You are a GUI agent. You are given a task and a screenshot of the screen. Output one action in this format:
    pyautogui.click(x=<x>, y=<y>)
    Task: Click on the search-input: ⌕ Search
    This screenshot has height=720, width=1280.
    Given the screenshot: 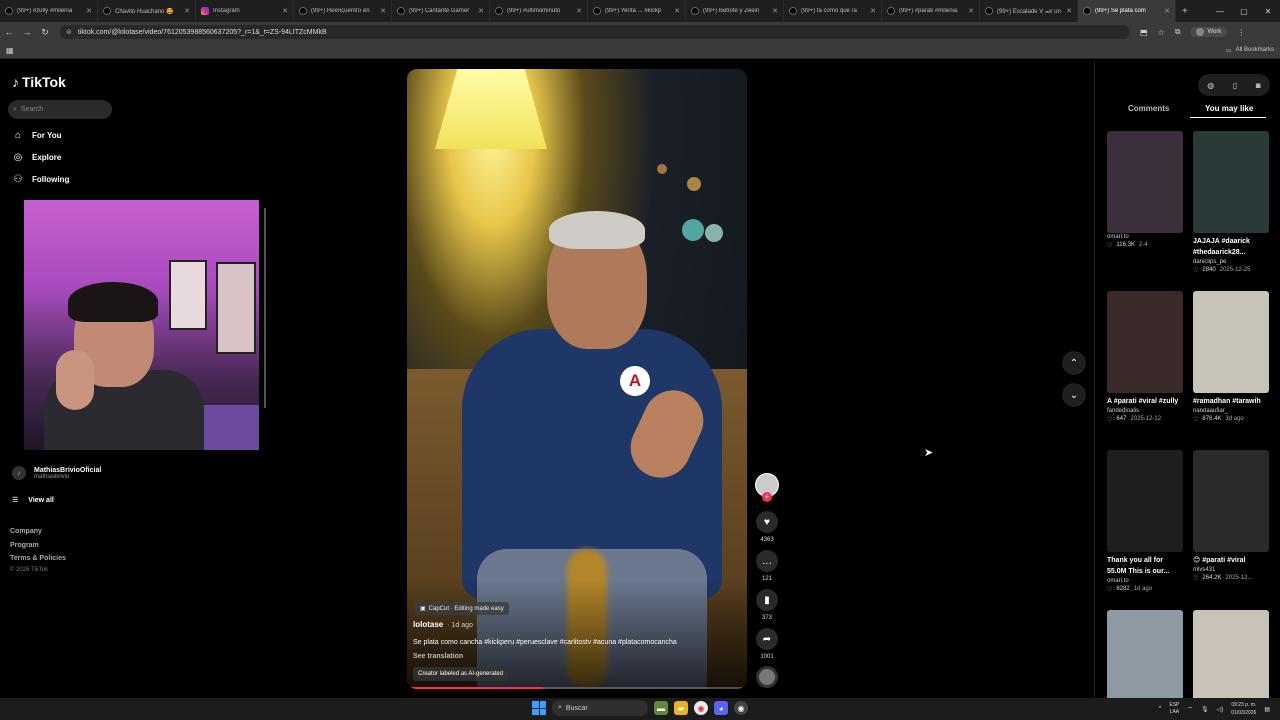 What is the action you would take?
    pyautogui.click(x=60, y=109)
    